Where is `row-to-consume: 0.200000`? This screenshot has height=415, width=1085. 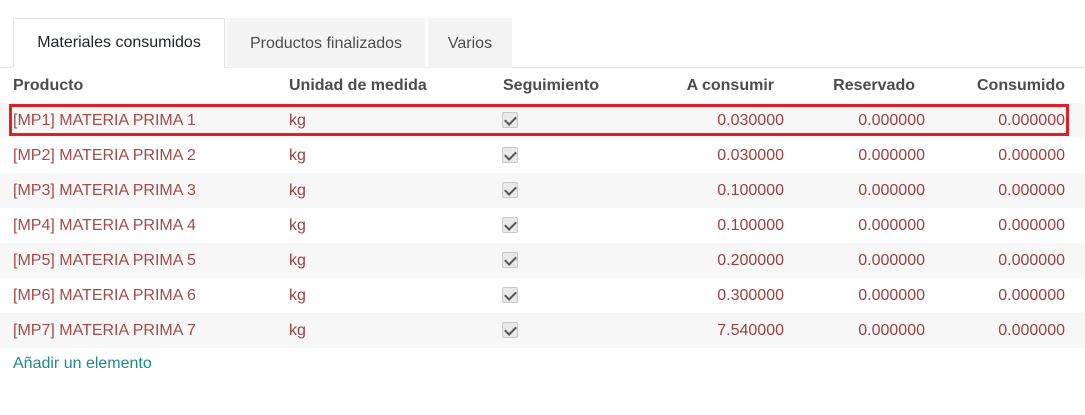
row-to-consume: 0.200000 is located at coordinates (750, 260).